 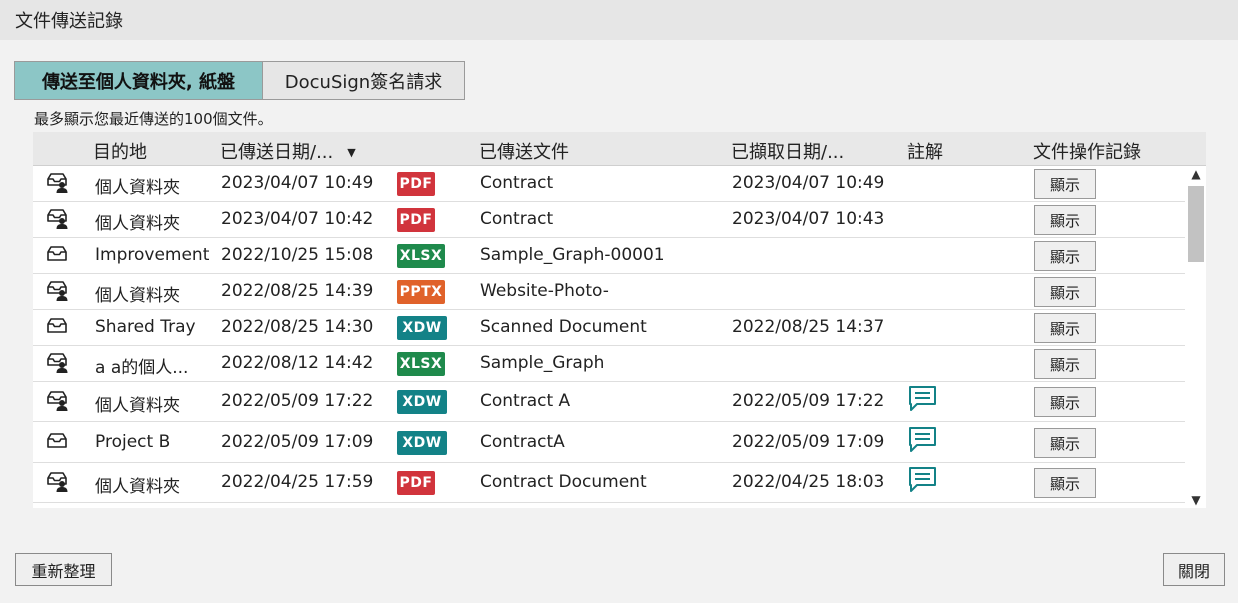 I want to click on cell-retrieved-date: 2022/08/25 14:37, so click(x=808, y=327).